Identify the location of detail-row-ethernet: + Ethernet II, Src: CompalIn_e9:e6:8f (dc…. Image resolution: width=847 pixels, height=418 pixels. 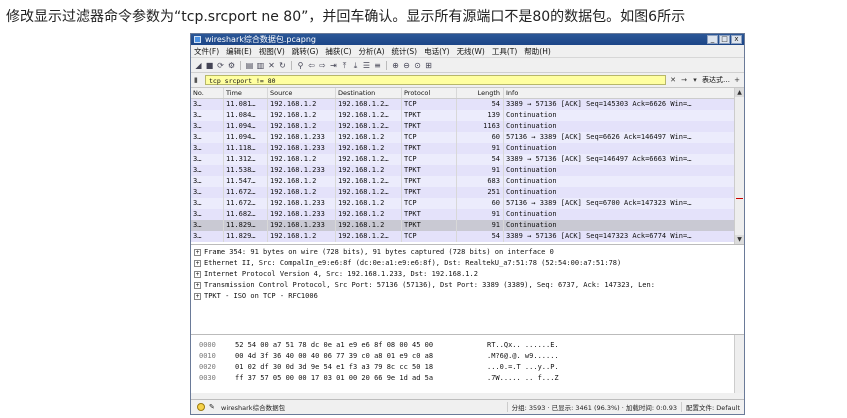
(467, 263).